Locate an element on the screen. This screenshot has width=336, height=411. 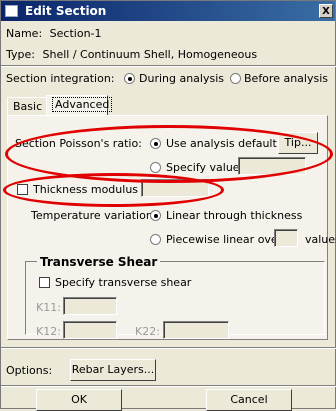
name-row: Name: Section-1 is located at coordinates (54, 33).